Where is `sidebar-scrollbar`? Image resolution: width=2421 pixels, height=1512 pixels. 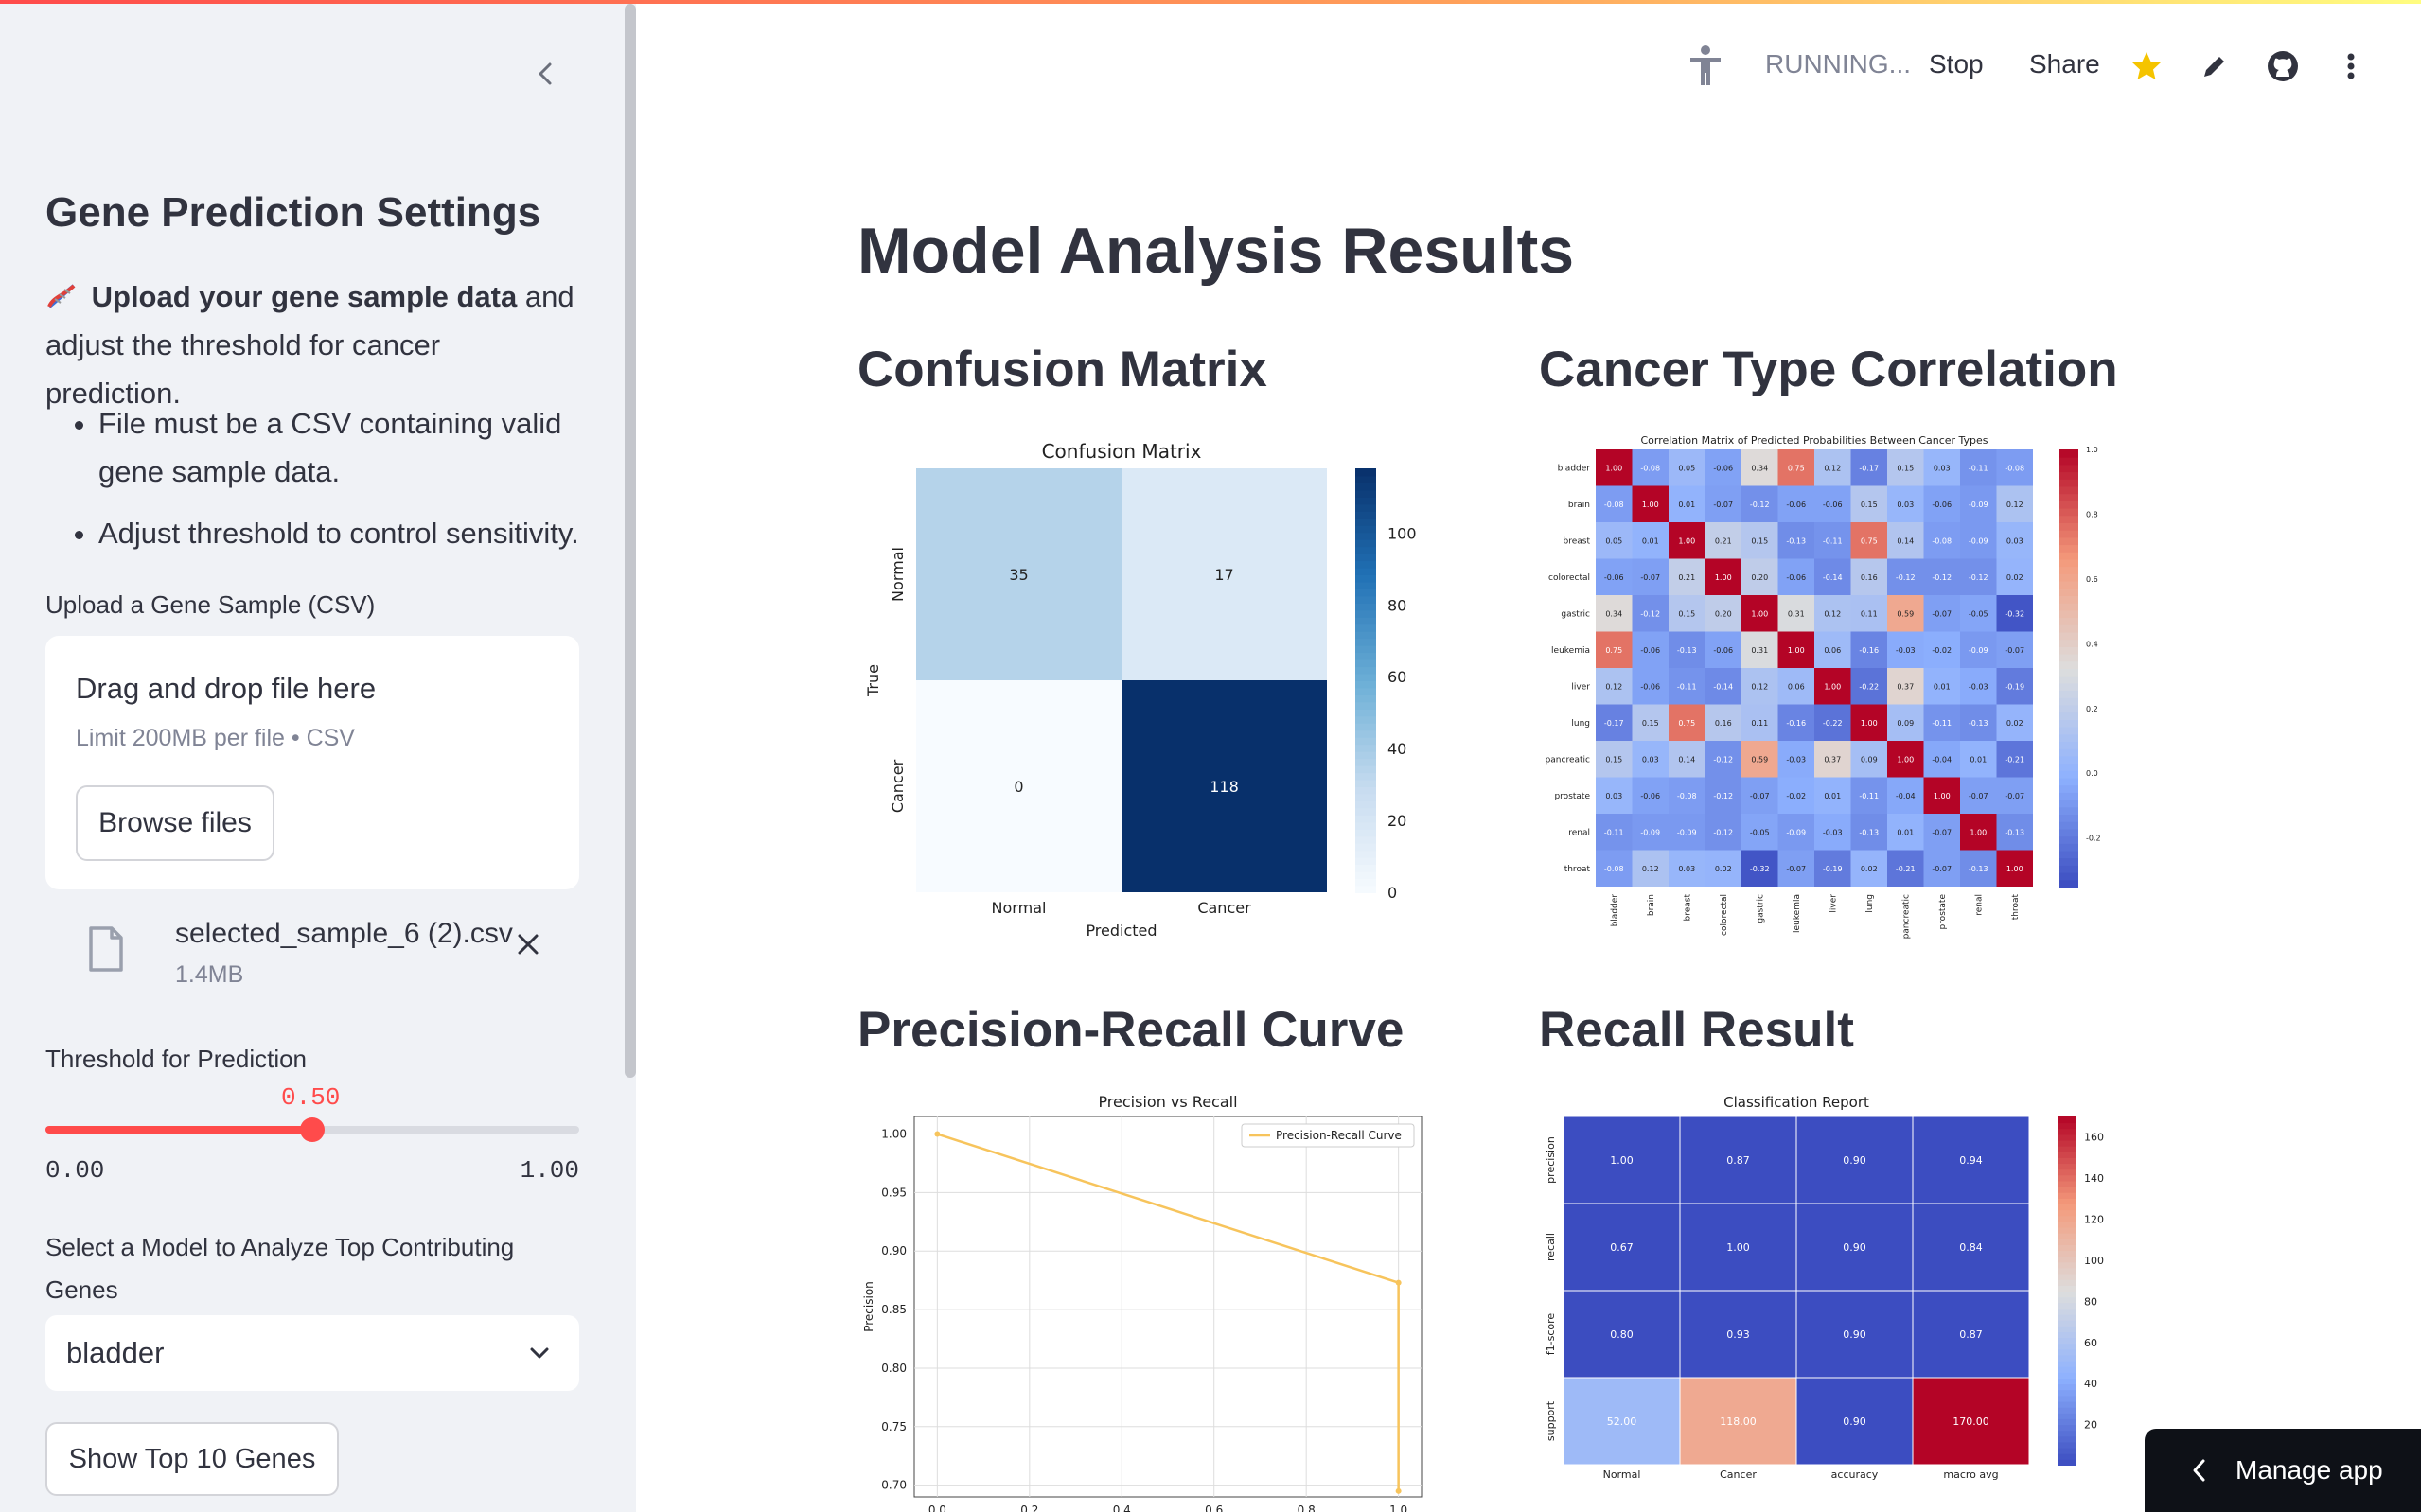 sidebar-scrollbar is located at coordinates (631, 541).